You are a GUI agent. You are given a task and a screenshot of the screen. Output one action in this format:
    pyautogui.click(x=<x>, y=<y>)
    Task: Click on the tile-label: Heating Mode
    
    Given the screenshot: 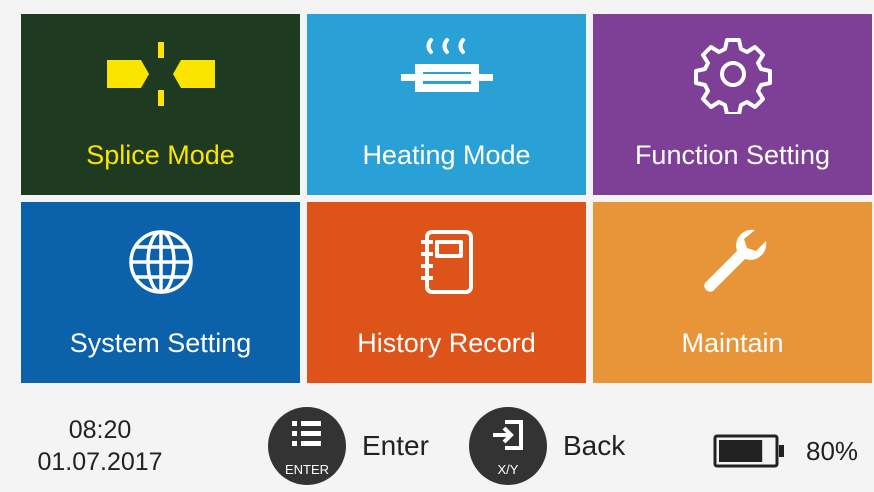 What is the action you would take?
    pyautogui.click(x=446, y=155)
    